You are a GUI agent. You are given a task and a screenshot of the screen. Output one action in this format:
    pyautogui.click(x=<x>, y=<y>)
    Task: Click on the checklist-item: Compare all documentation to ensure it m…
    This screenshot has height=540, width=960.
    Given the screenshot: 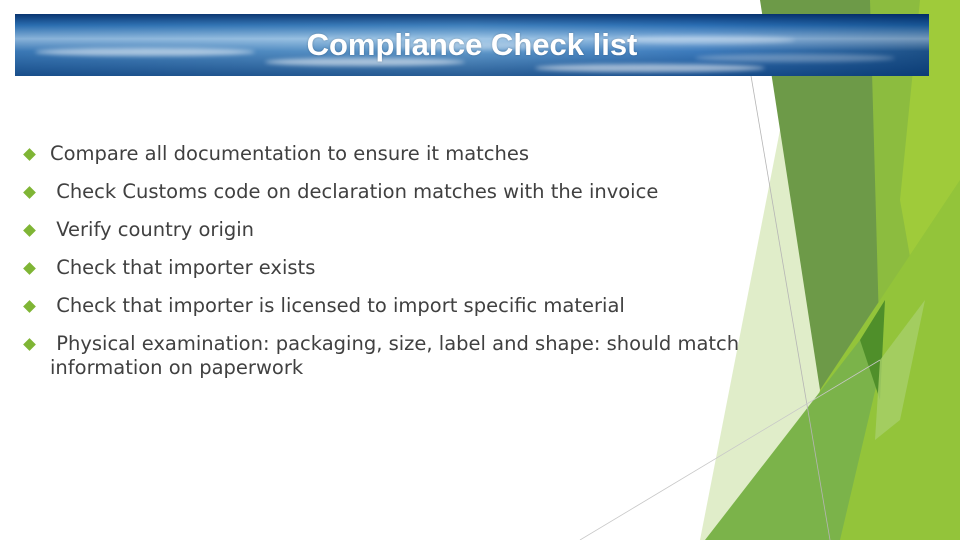 What is the action you would take?
    pyautogui.click(x=422, y=161)
    